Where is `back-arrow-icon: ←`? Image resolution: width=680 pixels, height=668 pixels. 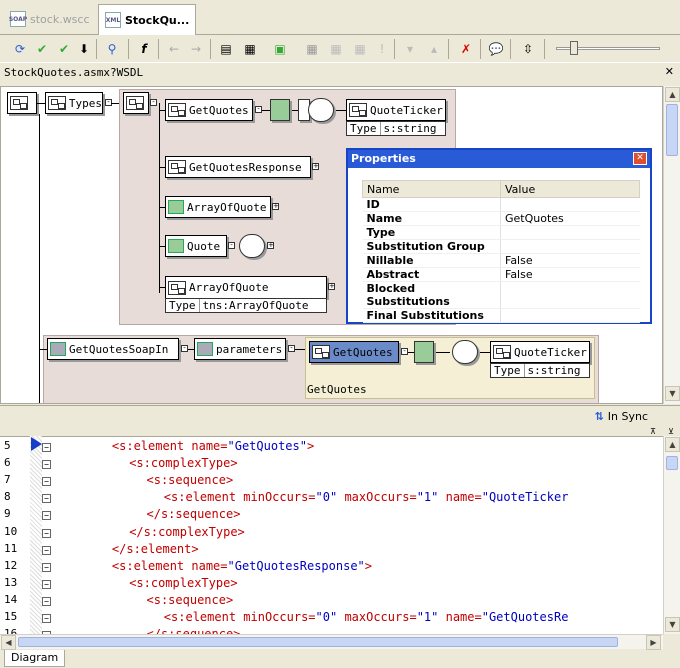
back-arrow-icon: ← is located at coordinates (174, 49).